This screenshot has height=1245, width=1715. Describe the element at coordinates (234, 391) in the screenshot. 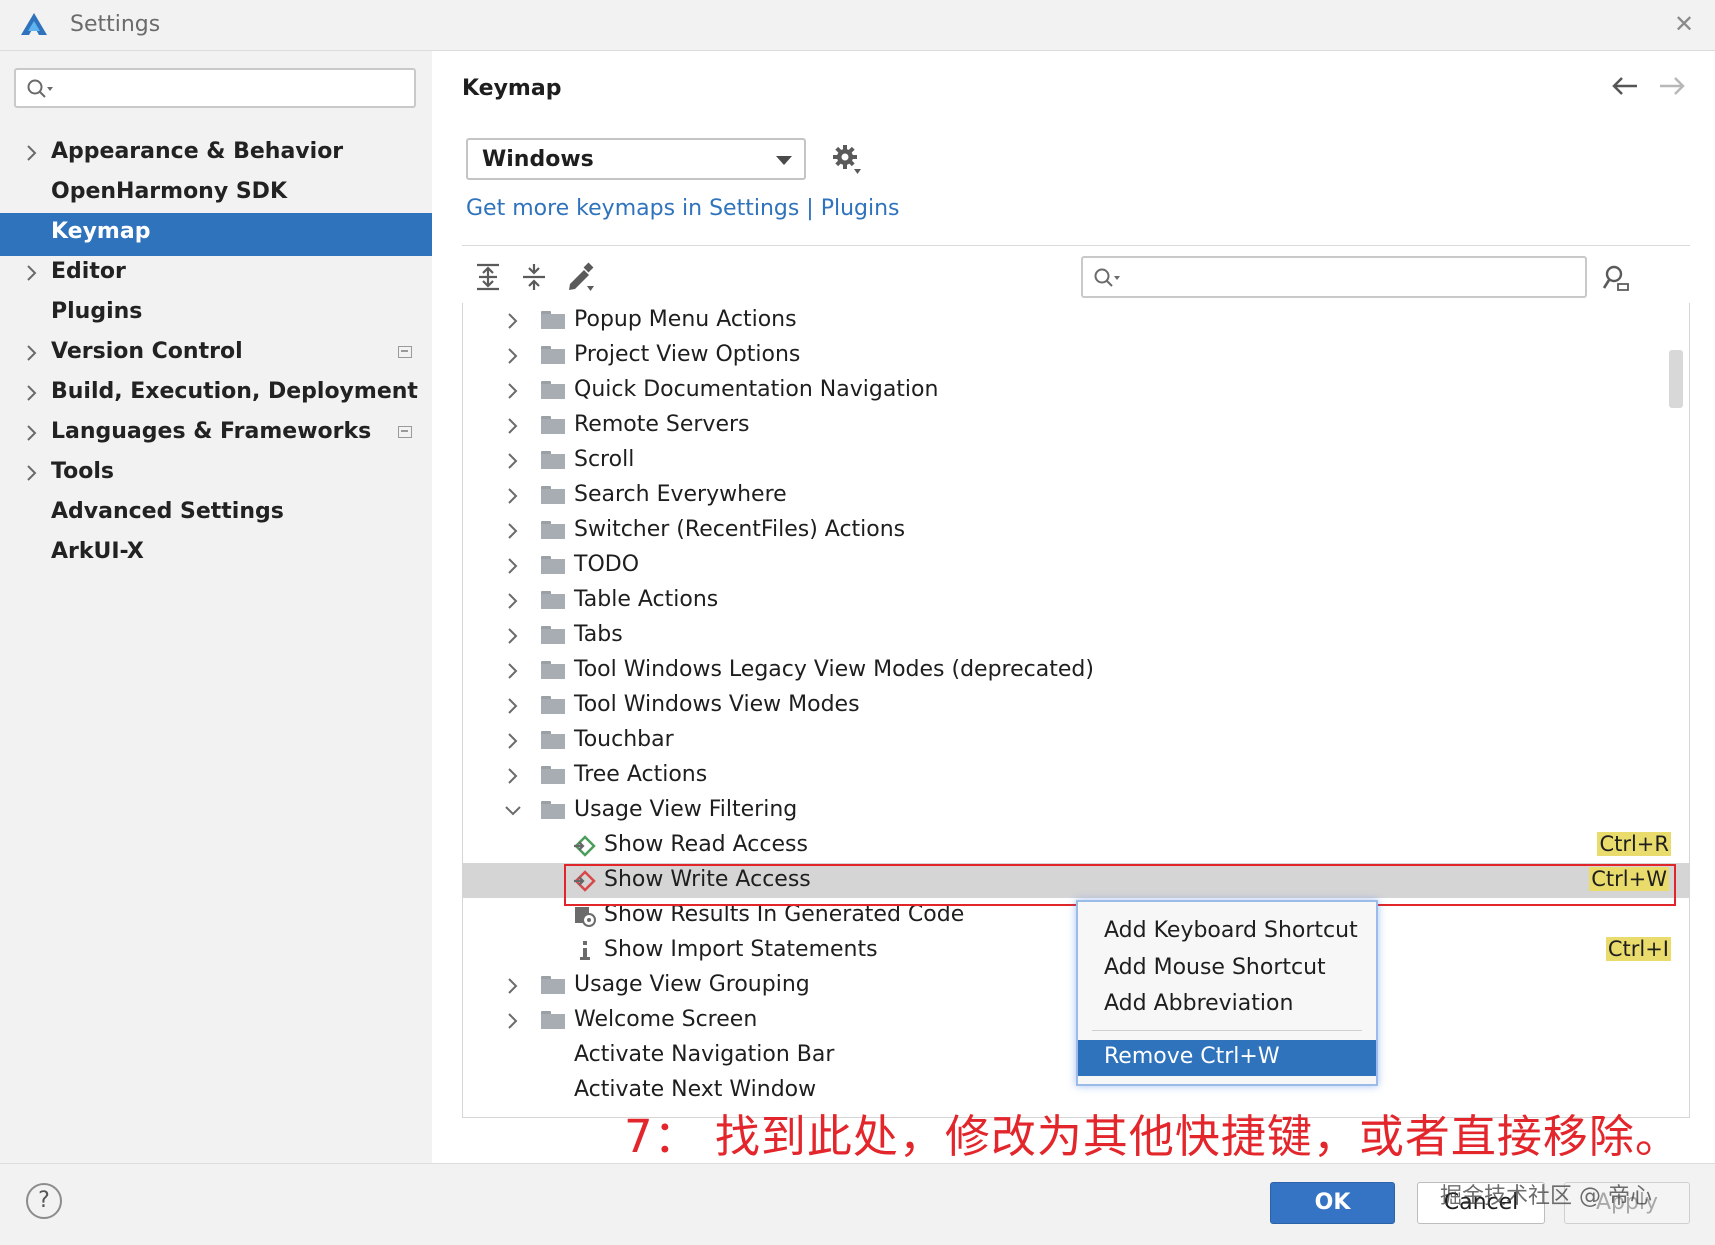

I see `sidebar-item-label: Build, Execution, Deployment` at that location.